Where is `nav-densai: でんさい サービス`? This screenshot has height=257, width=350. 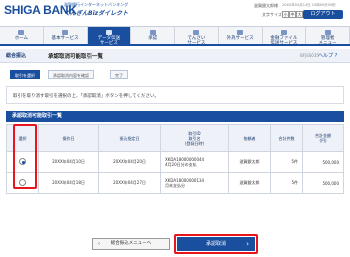 nav-densai: でんさい サービス is located at coordinates (197, 36).